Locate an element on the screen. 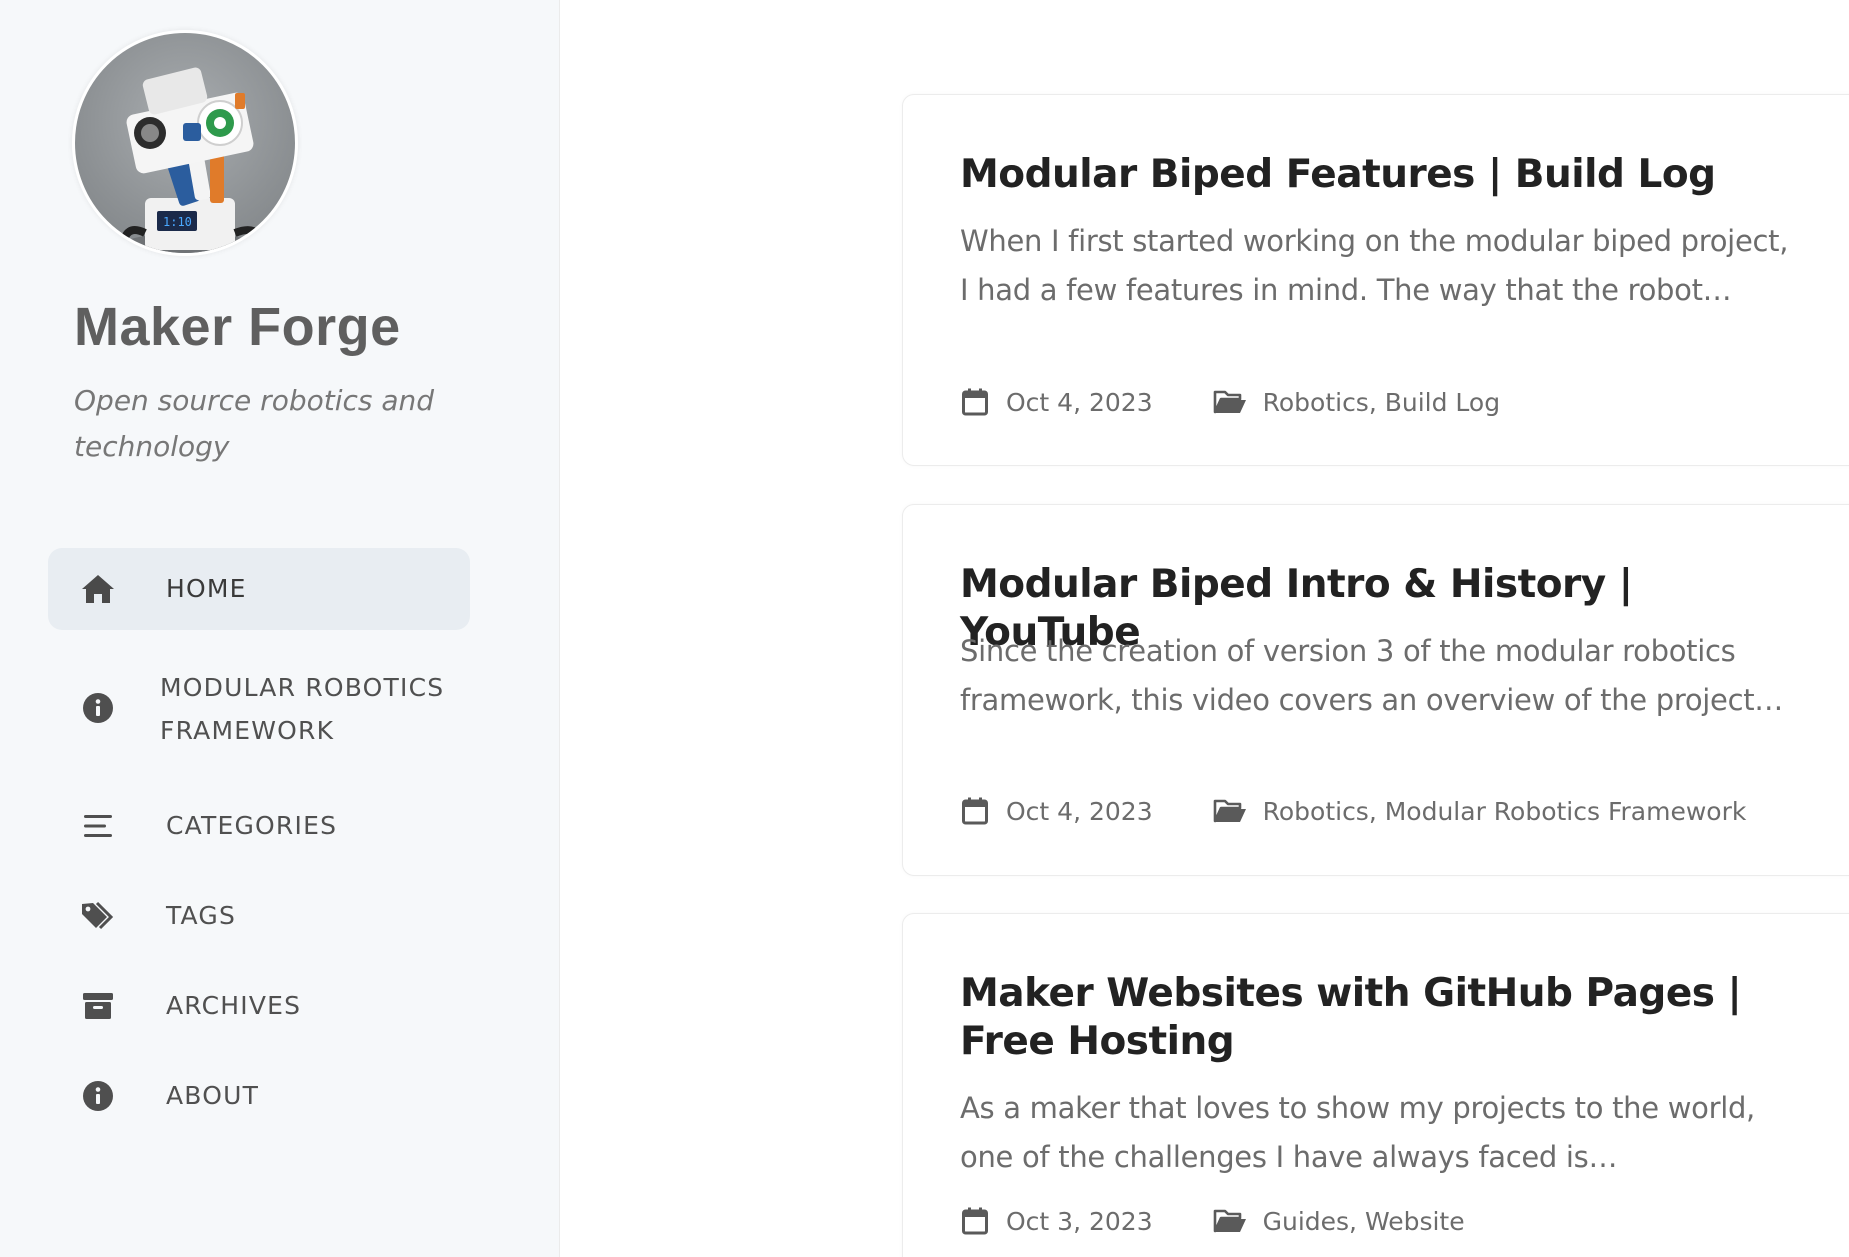 This screenshot has height=1257, width=1849. nav-item-about: ABOUT is located at coordinates (259, 1096).